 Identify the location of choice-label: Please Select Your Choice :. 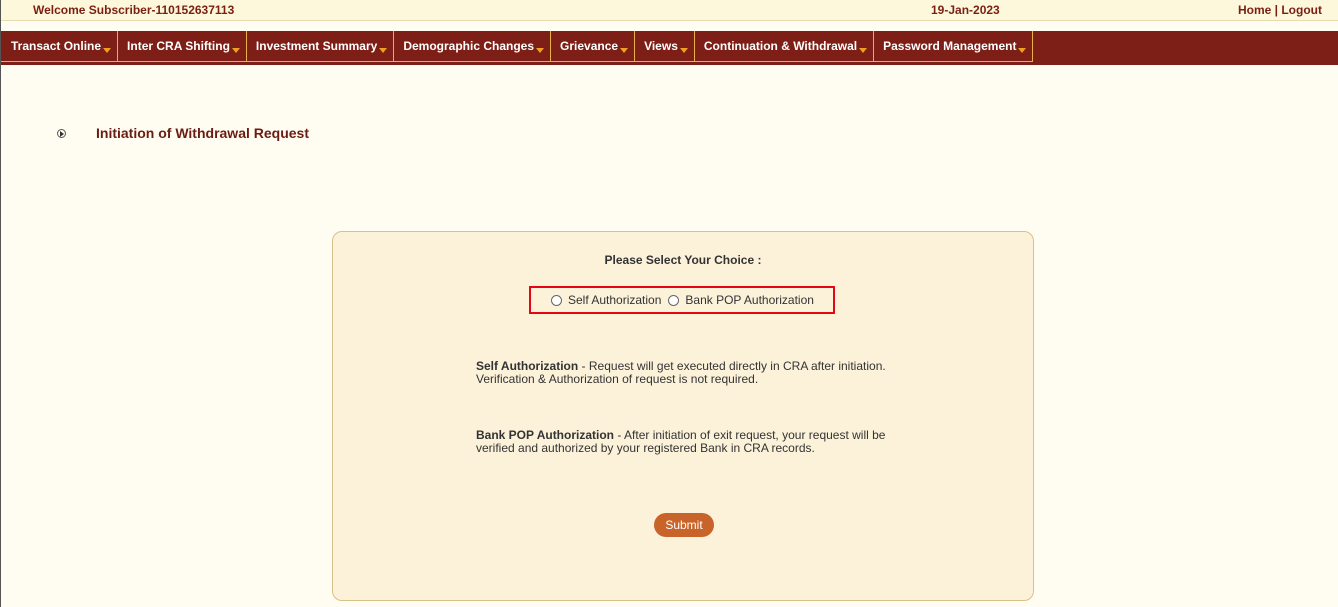
(683, 260).